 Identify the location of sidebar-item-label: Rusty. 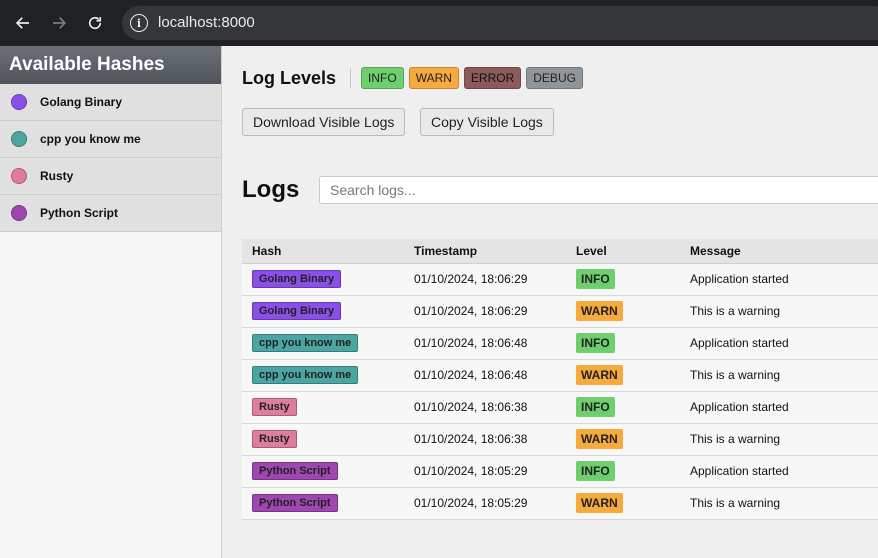
(57, 176).